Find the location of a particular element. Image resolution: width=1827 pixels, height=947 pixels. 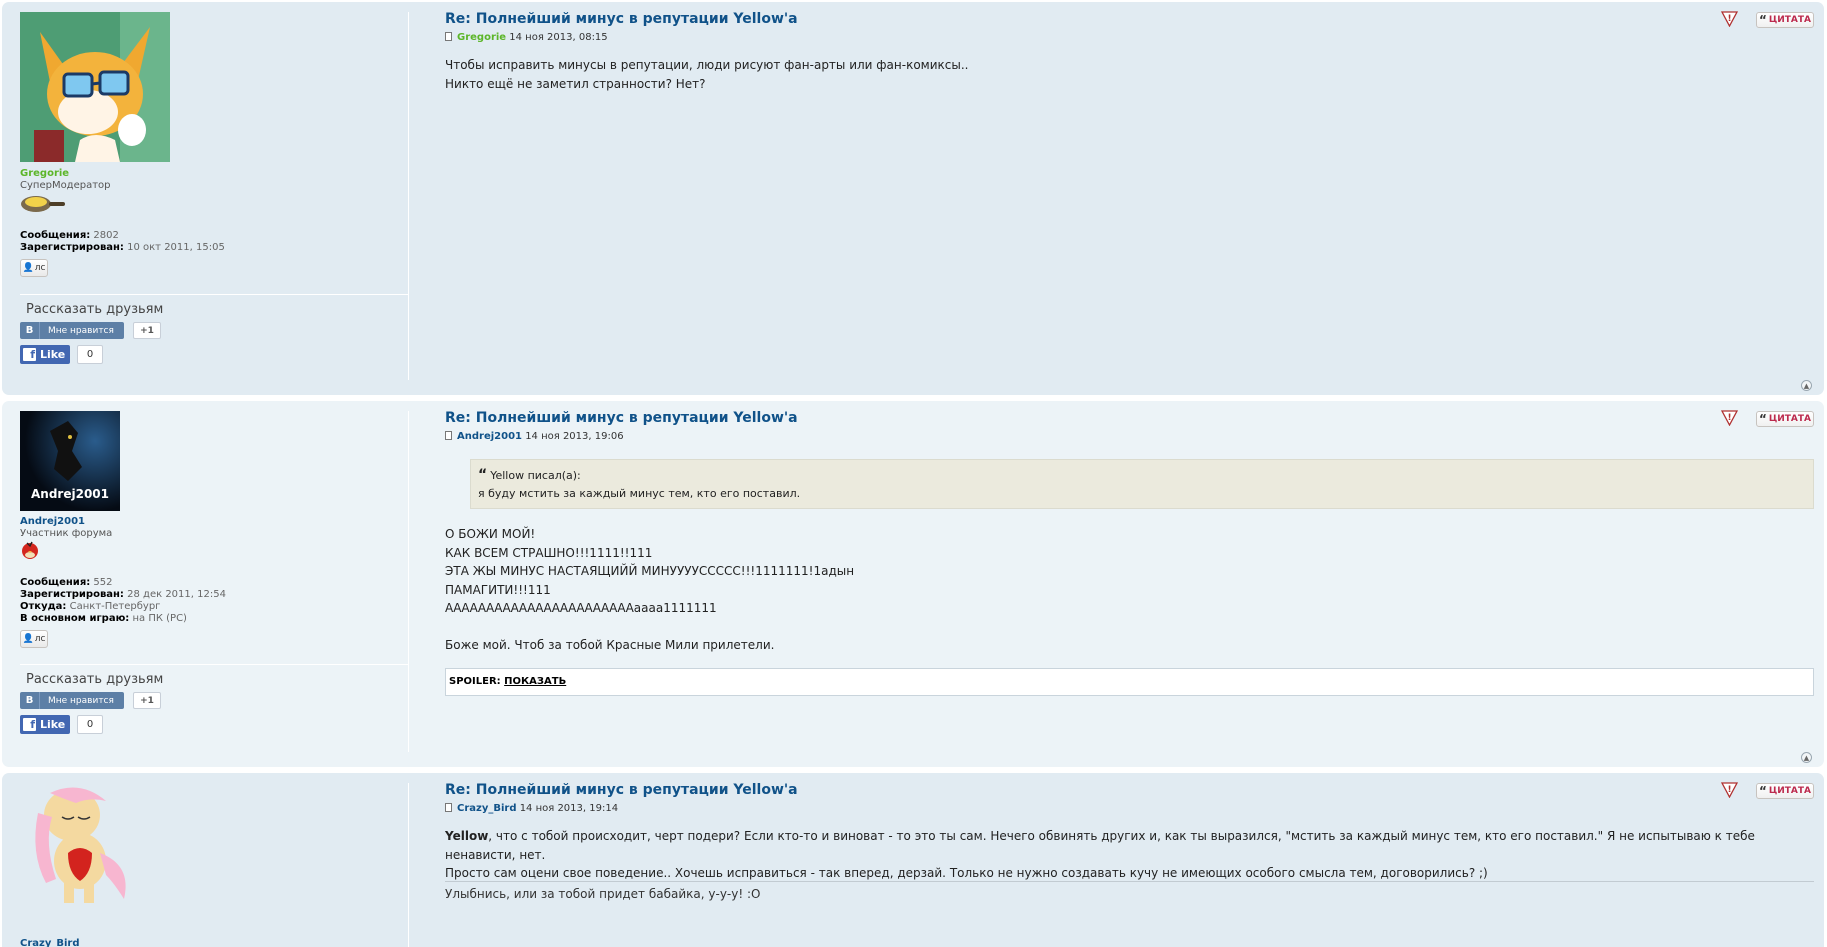

stat-value: Санкт-Петербург is located at coordinates (115, 606).